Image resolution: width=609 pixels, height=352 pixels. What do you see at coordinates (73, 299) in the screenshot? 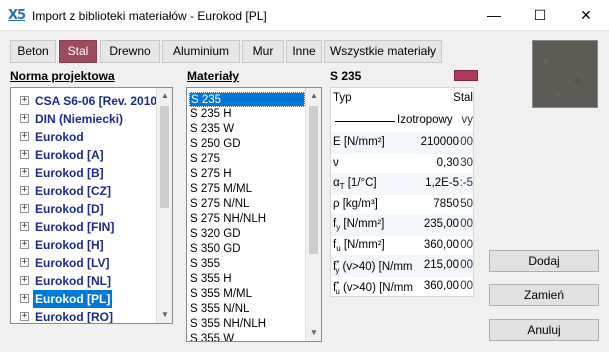
I see `tree-item-label: Eurokod [PL]` at bounding box center [73, 299].